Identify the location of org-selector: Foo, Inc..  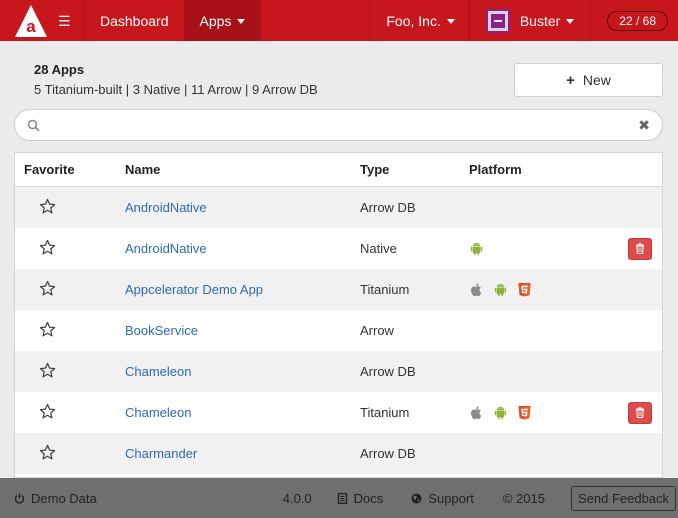
(420, 20).